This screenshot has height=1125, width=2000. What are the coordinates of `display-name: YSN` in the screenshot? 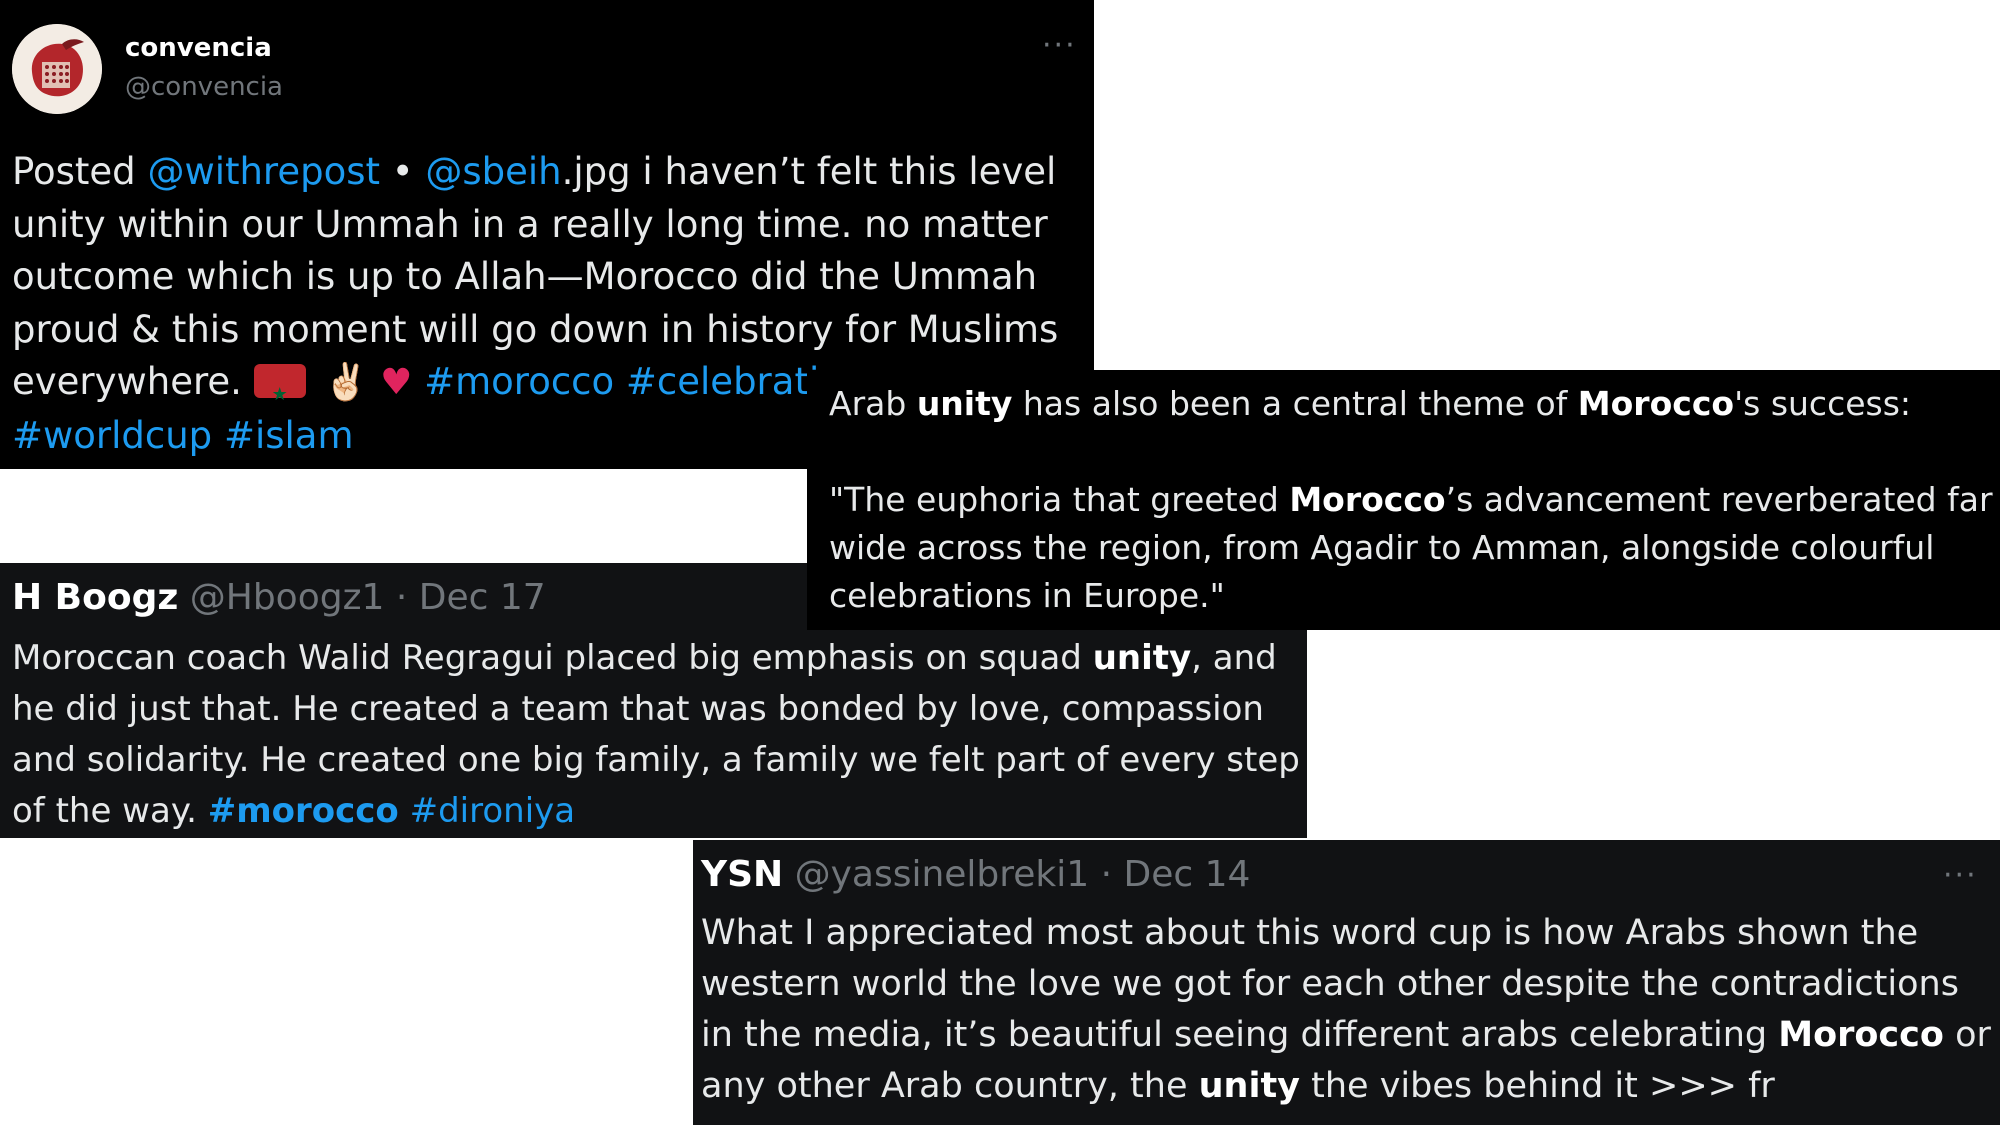 It's located at (742, 874).